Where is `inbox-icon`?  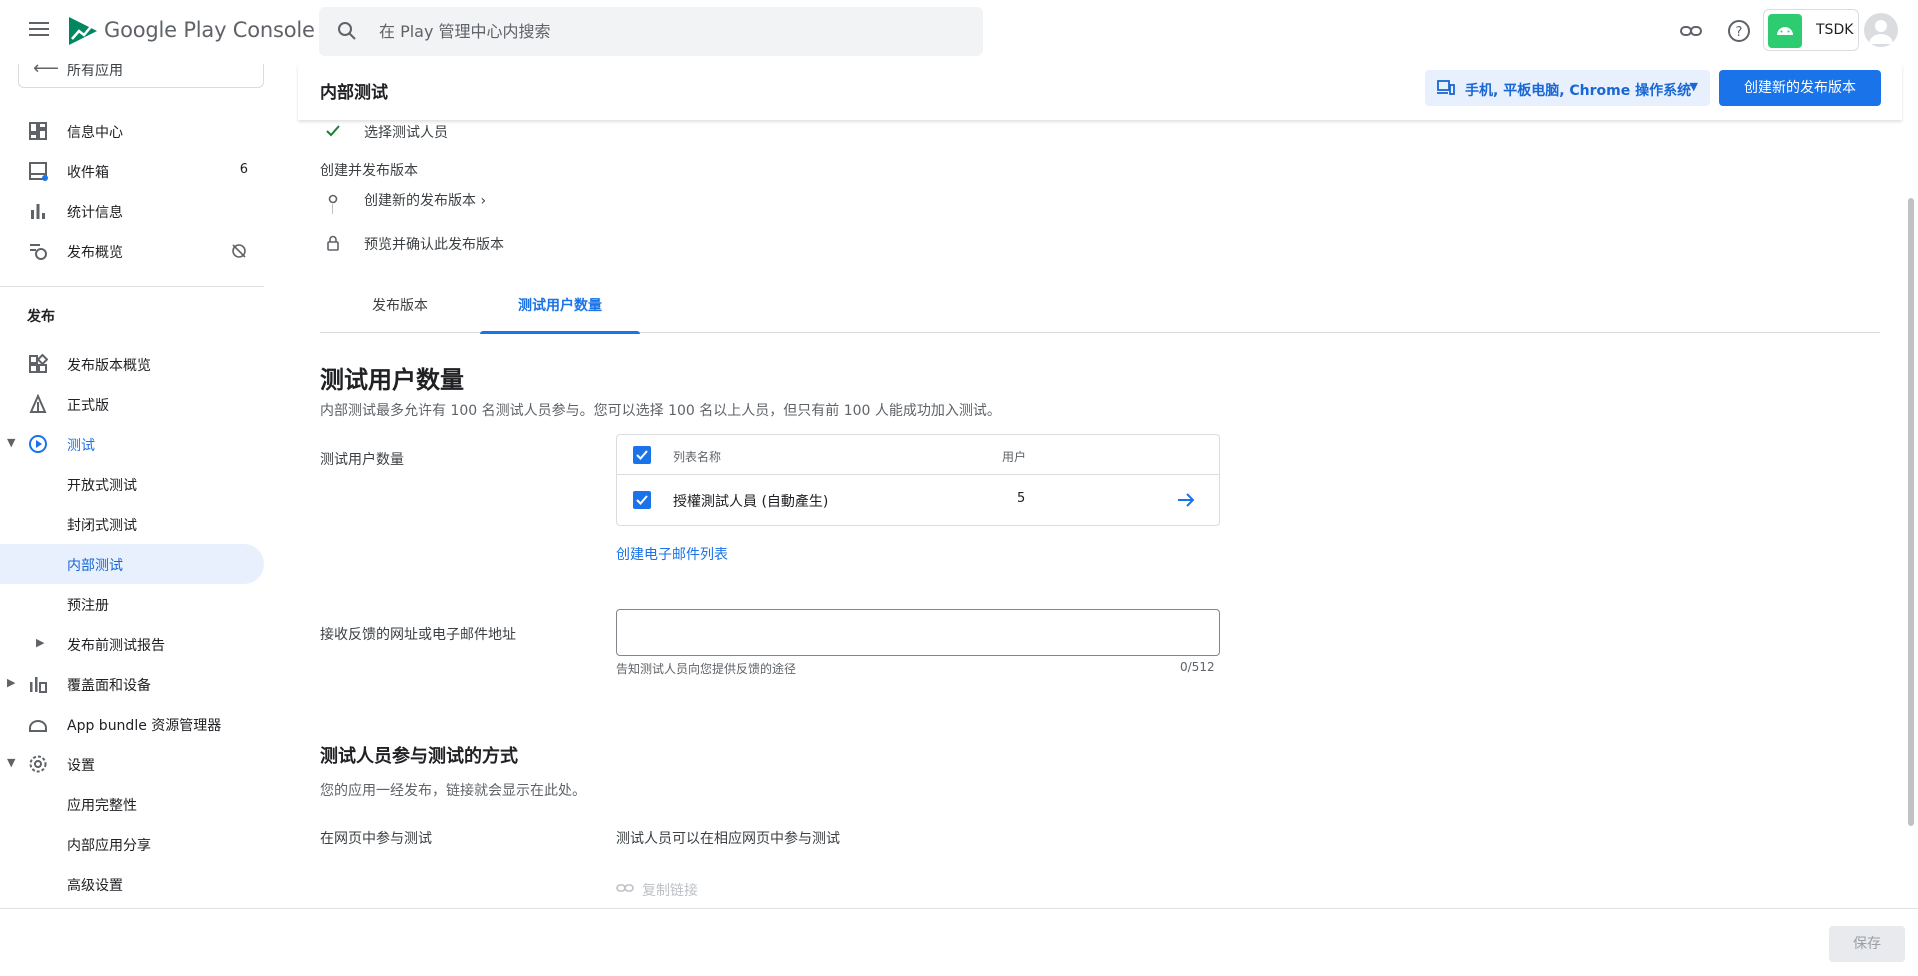 inbox-icon is located at coordinates (38, 171).